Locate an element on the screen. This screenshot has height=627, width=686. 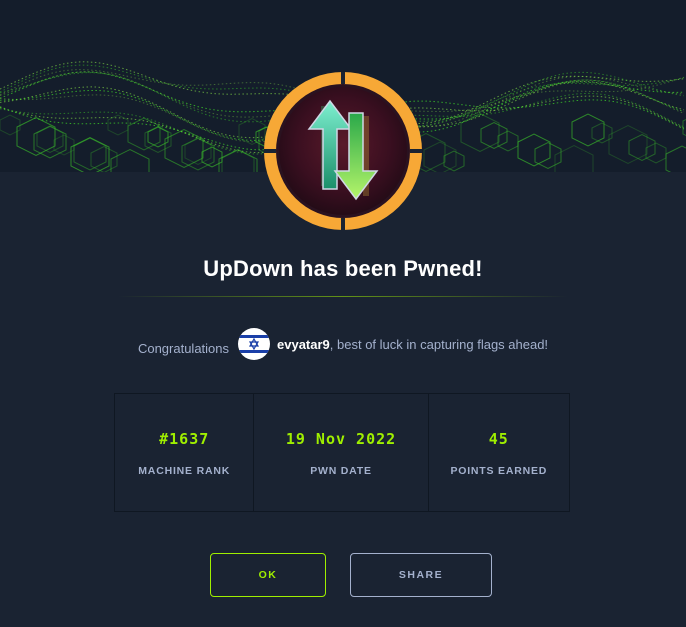
stat-label: PWN DATE is located at coordinates (341, 471).